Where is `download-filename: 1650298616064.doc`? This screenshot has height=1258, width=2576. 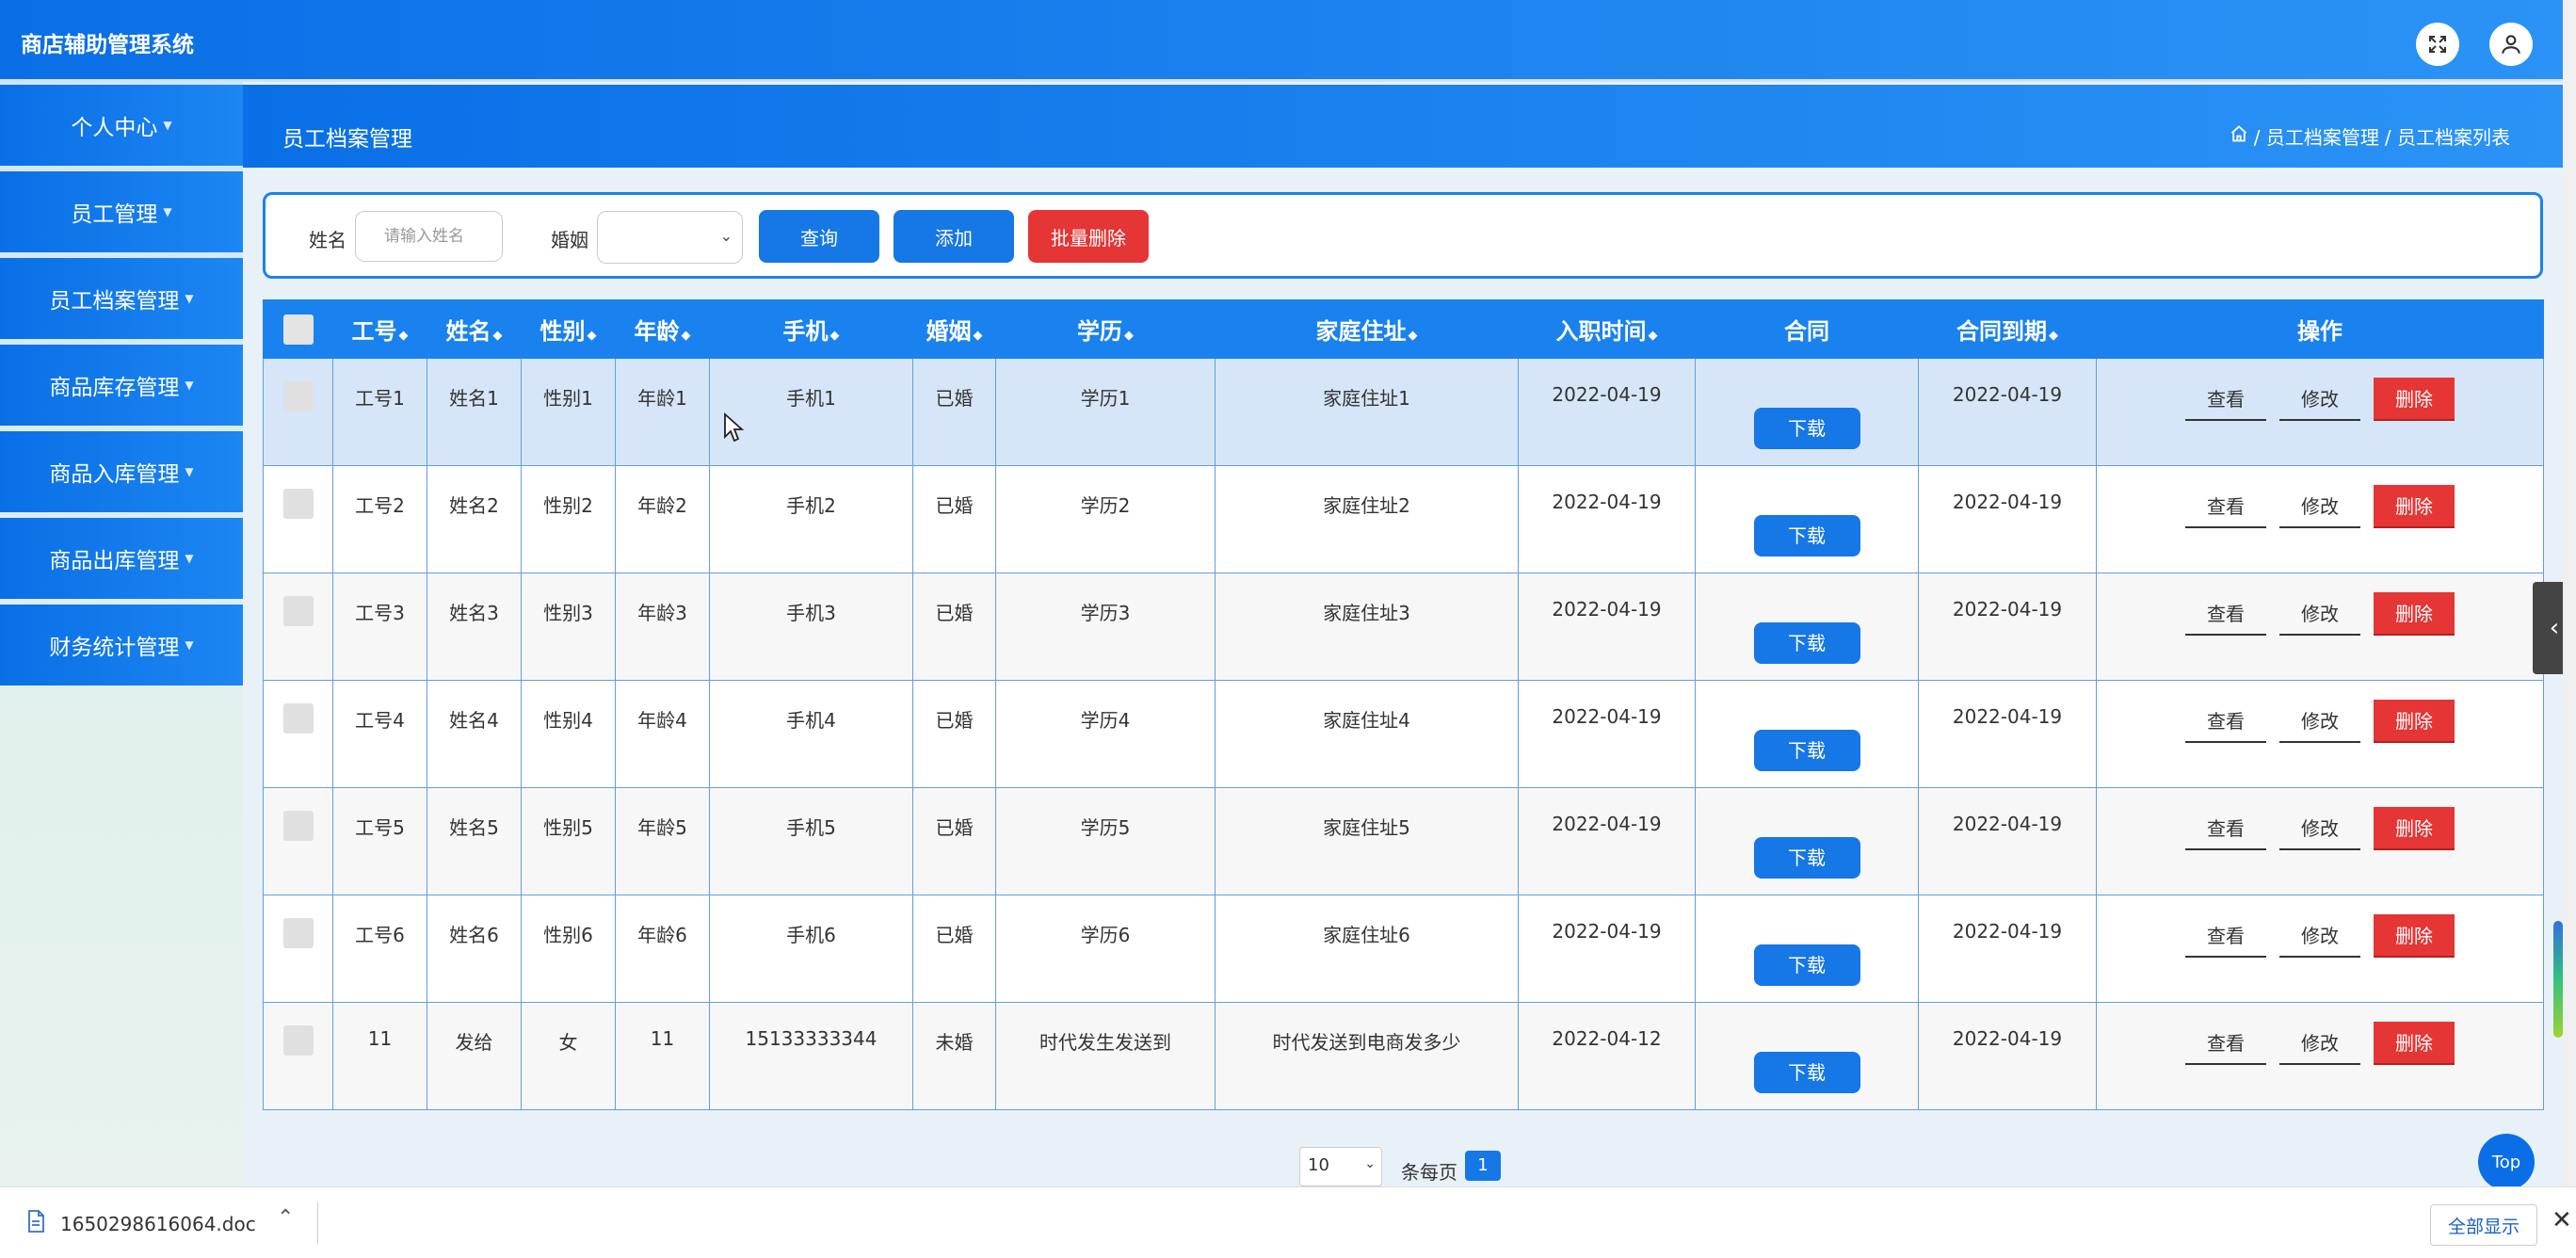 download-filename: 1650298616064.doc is located at coordinates (158, 1223).